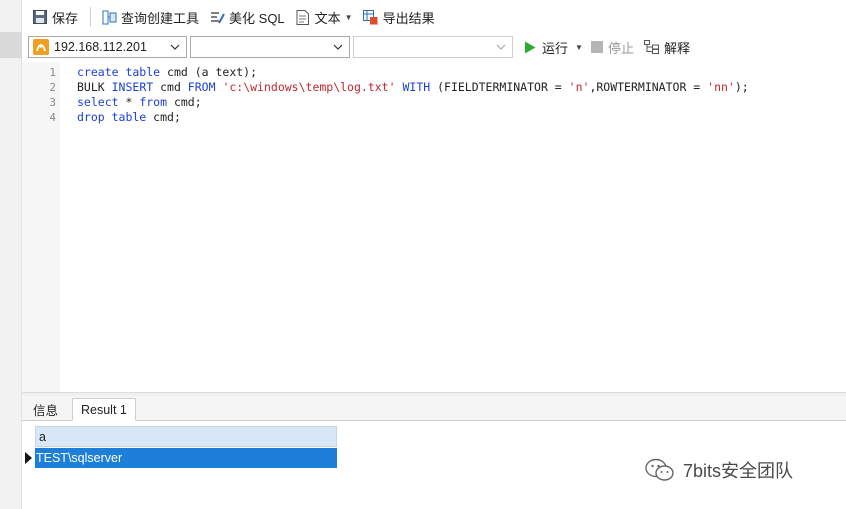  Describe the element at coordinates (129, 102) in the screenshot. I see `sql-text: *` at that location.